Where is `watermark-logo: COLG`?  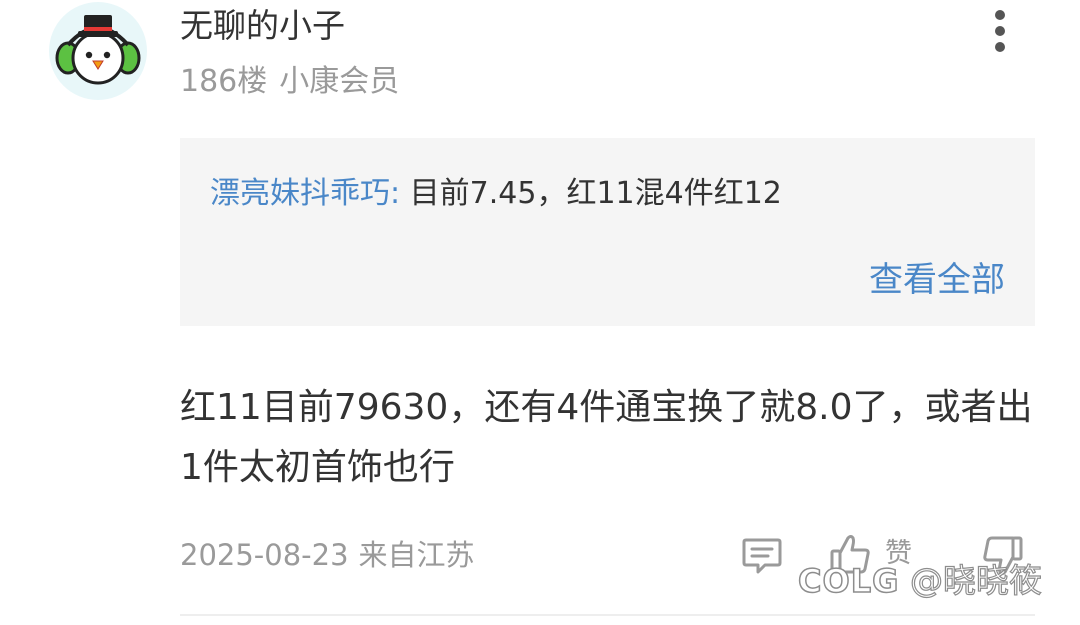 watermark-logo: COLG is located at coordinates (848, 581).